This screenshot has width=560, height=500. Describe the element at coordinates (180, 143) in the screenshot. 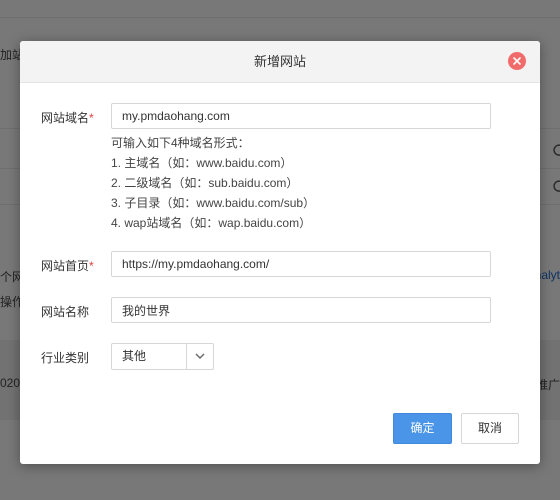

I see `hint-intro: 可输入如下4种域名形式：` at that location.